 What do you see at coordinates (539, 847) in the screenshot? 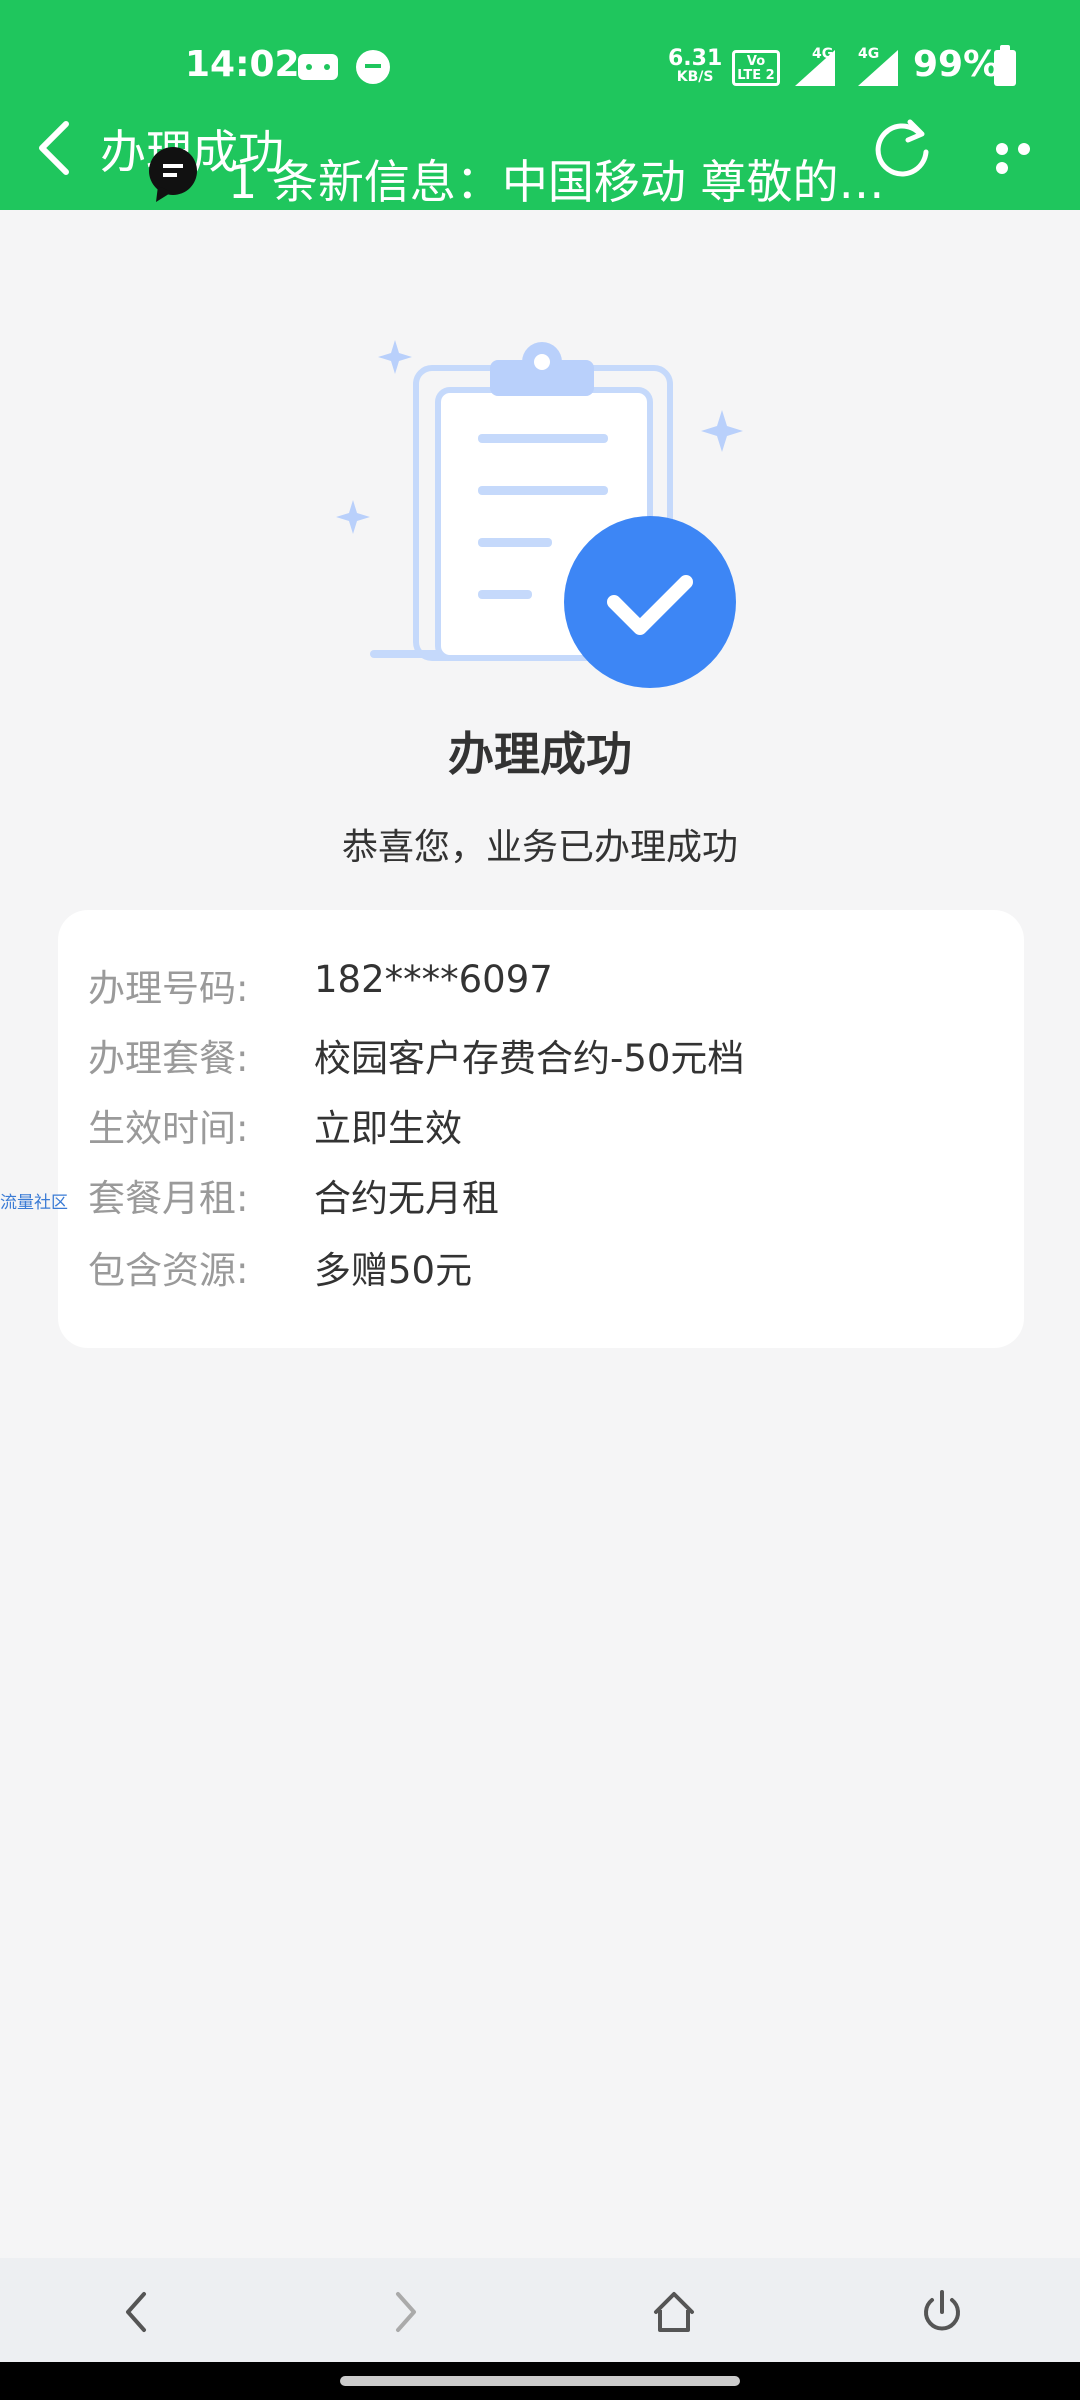
I see `result-subtitle: 恭喜您，业务已办理成功` at bounding box center [539, 847].